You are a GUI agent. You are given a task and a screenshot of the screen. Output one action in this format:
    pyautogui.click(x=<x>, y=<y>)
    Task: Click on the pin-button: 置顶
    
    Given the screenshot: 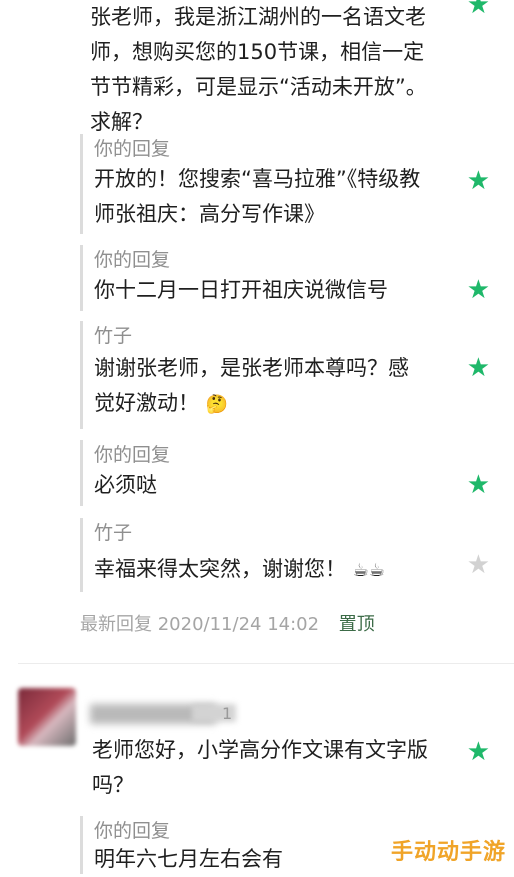 What is the action you would take?
    pyautogui.click(x=357, y=624)
    